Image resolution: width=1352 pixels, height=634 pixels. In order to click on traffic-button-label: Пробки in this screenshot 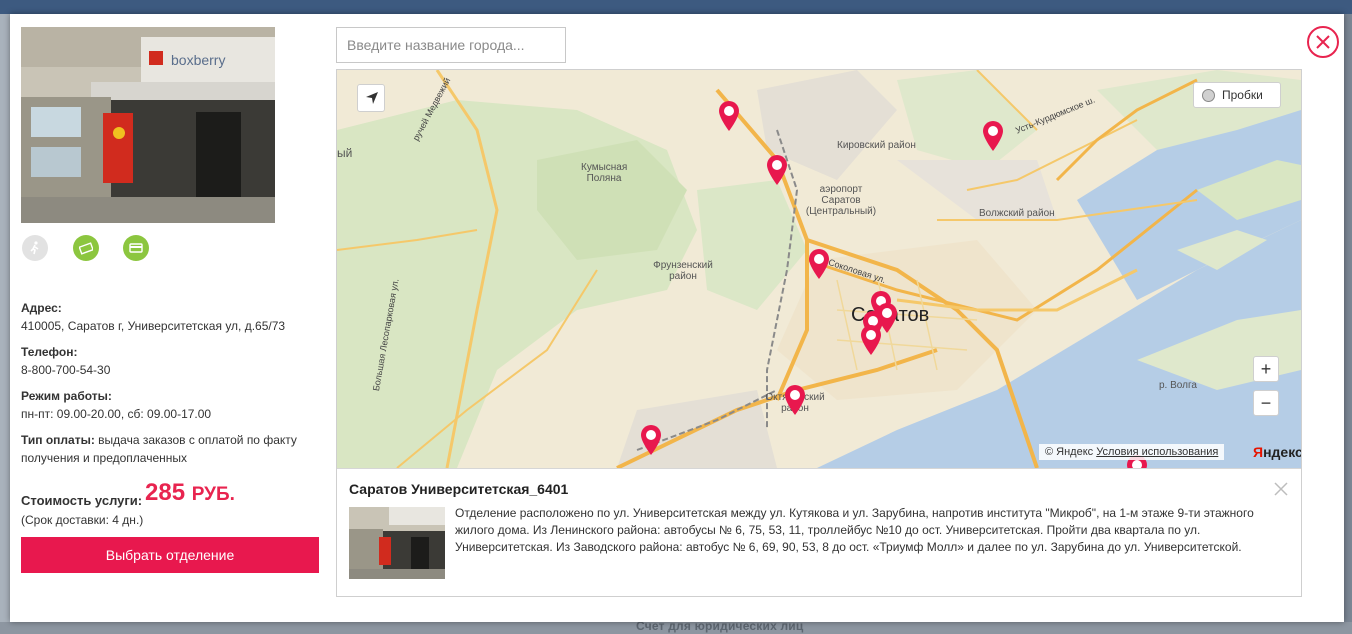, I will do `click(1242, 95)`.